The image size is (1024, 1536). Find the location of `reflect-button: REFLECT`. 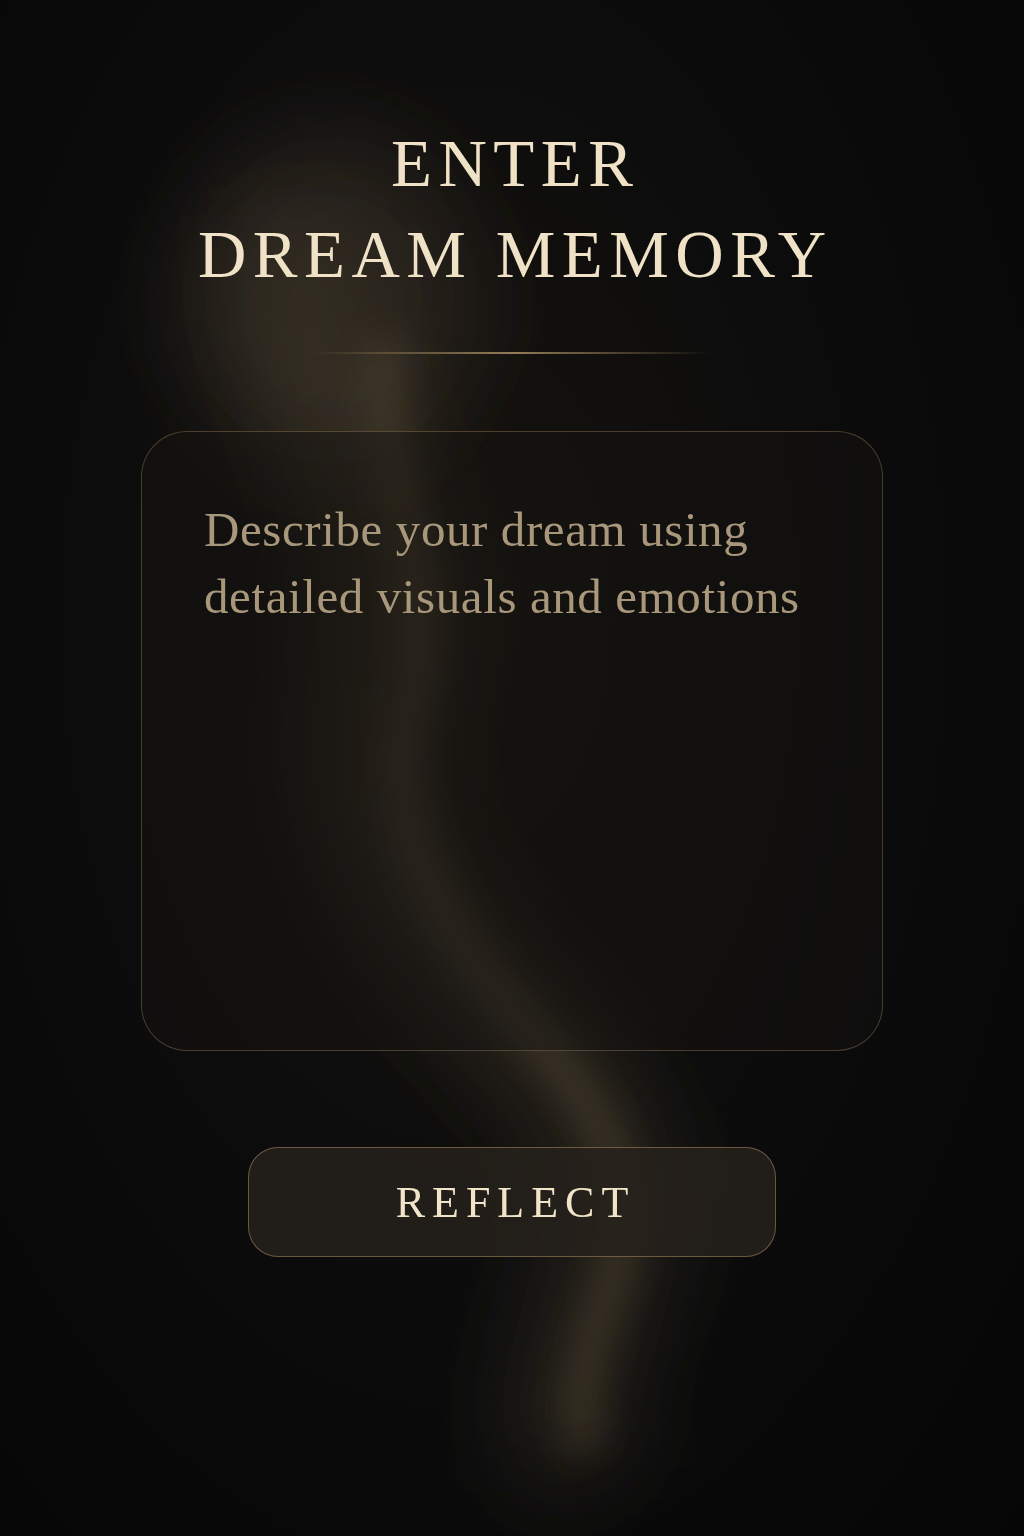

reflect-button: REFLECT is located at coordinates (512, 1202).